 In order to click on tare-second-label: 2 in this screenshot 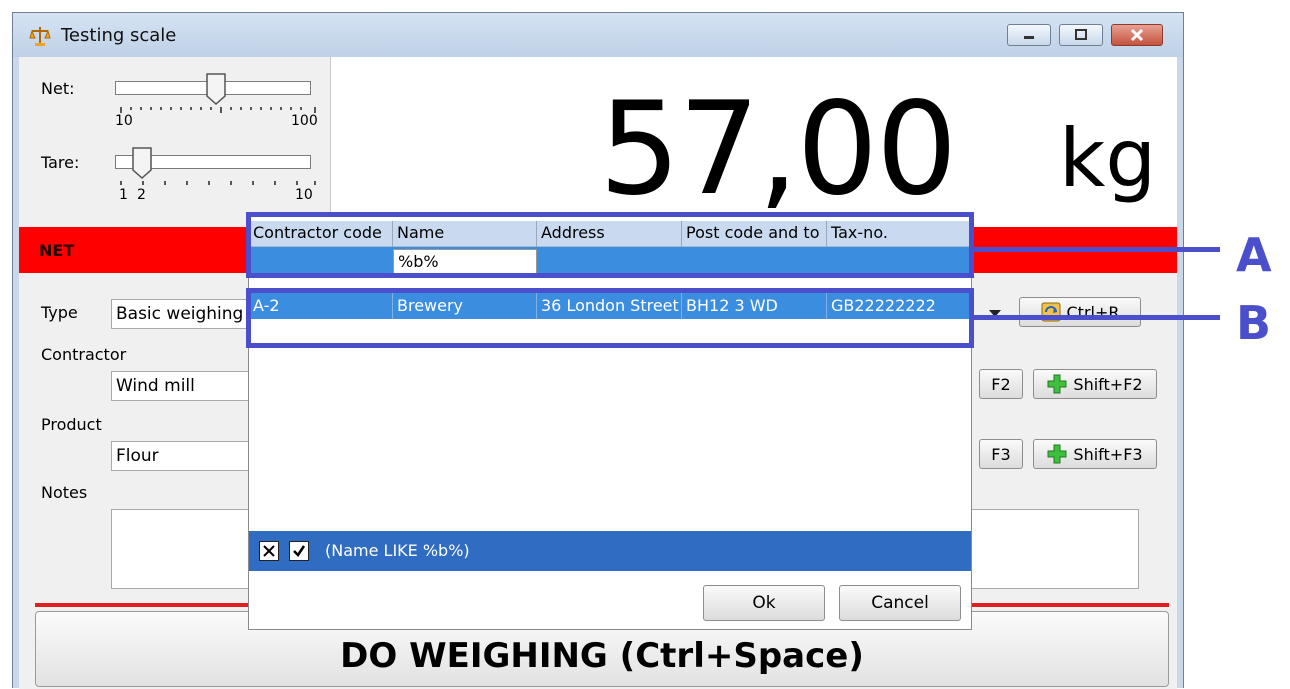, I will do `click(141, 195)`.